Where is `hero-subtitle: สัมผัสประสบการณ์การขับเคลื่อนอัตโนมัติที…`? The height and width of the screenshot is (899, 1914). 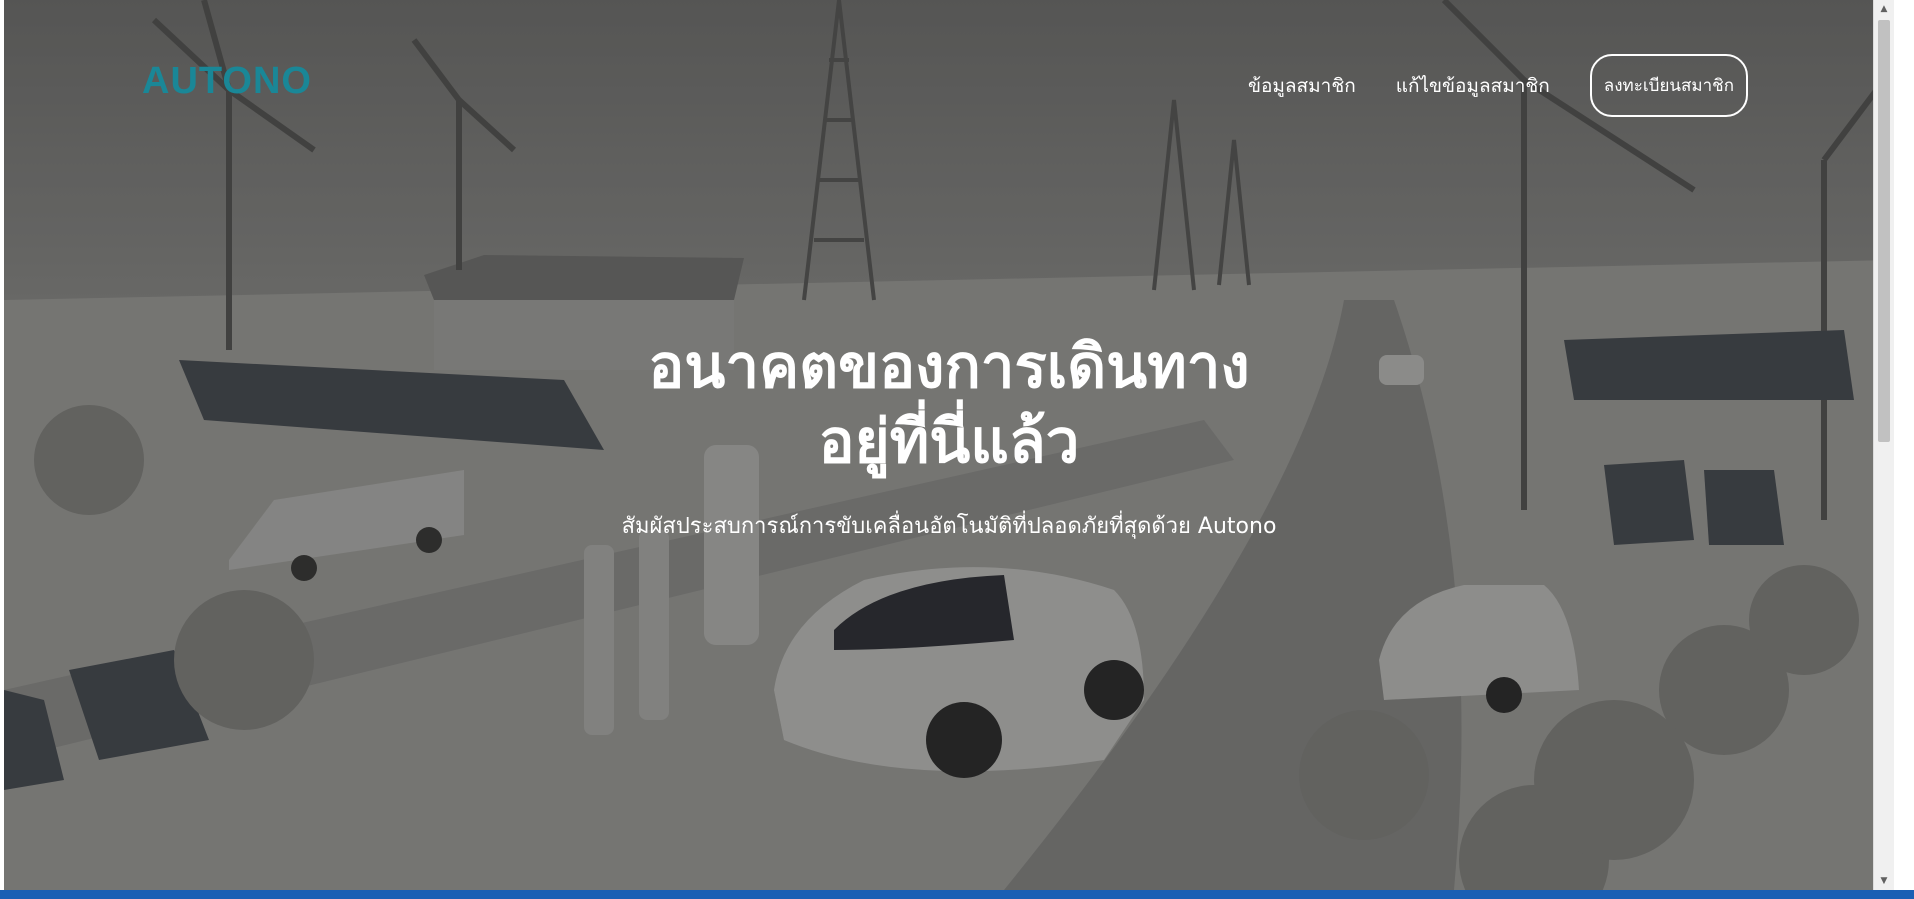
hero-subtitle: สัมผัสประสบการณ์การขับเคลื่อนอัตโนมัติที… is located at coordinates (949, 526).